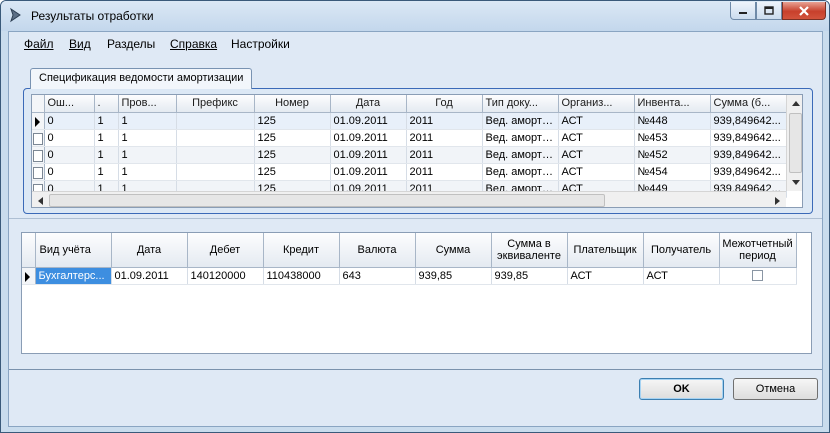 The height and width of the screenshot is (433, 830). What do you see at coordinates (769, 11) in the screenshot?
I see `maximize-button` at bounding box center [769, 11].